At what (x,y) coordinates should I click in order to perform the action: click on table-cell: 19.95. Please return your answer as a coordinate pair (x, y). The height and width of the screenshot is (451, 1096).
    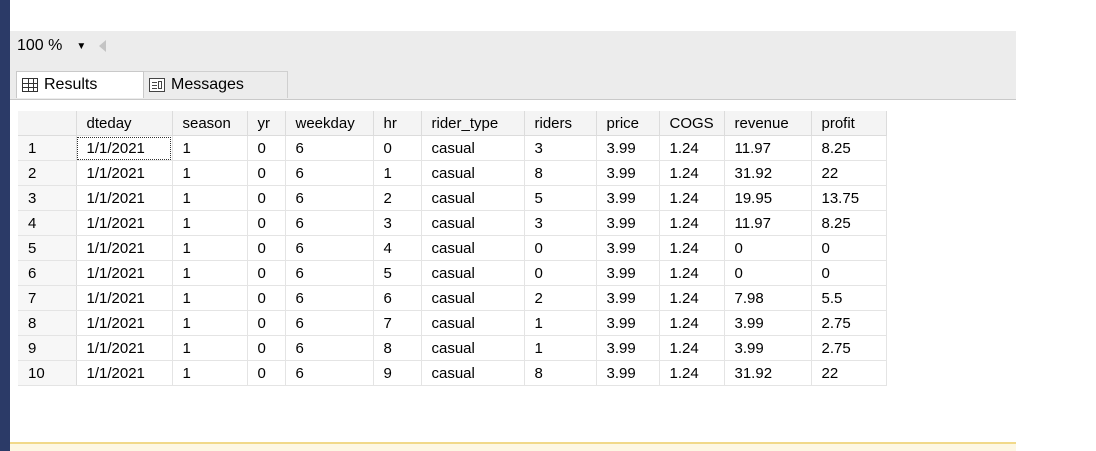
    Looking at the image, I should click on (768, 198).